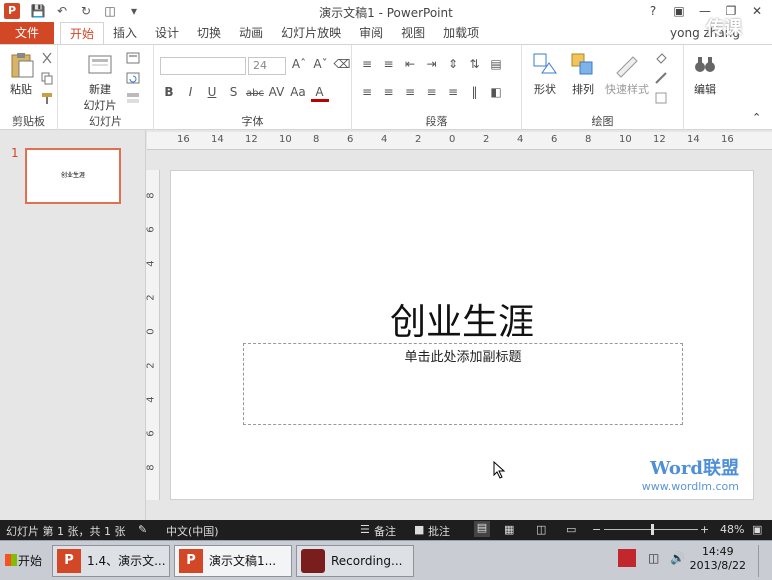  What do you see at coordinates (167, 33) in the screenshot?
I see `tab-design: 设计` at bounding box center [167, 33].